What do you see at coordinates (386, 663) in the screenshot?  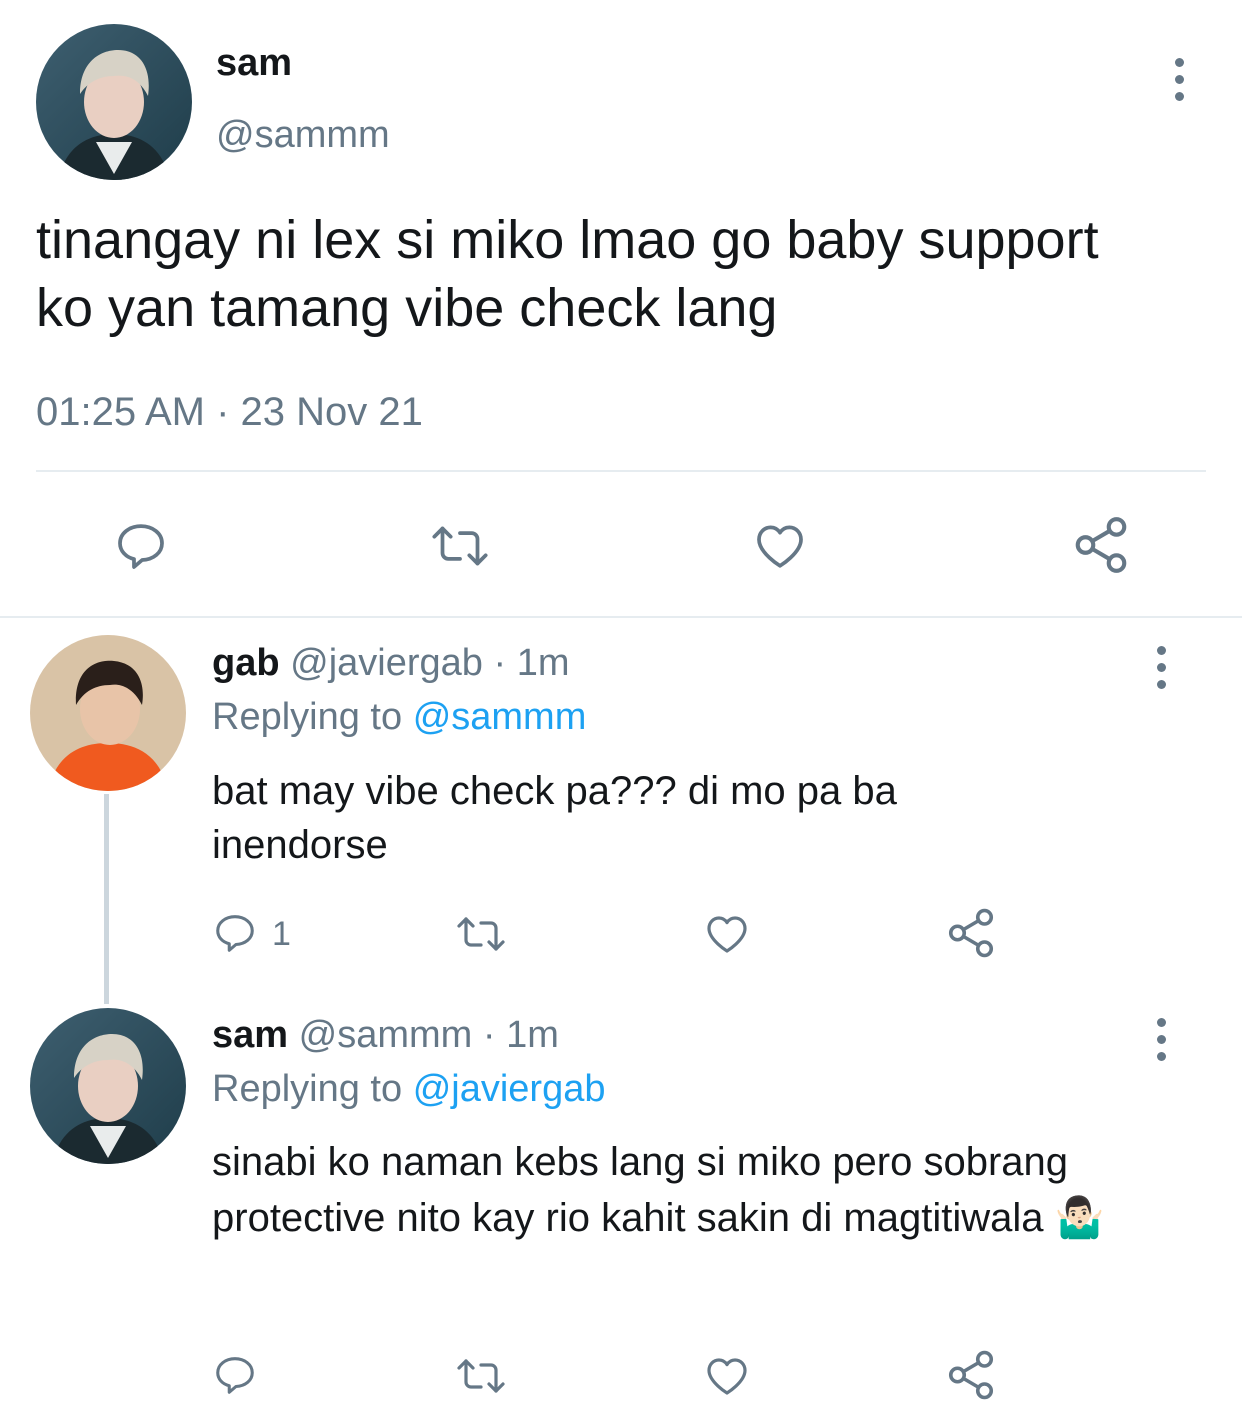 I see `handle: @javiergab` at bounding box center [386, 663].